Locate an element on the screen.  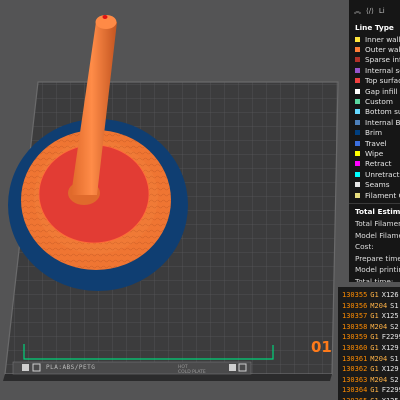
plate-icon-a is located at coordinates (25, 367).